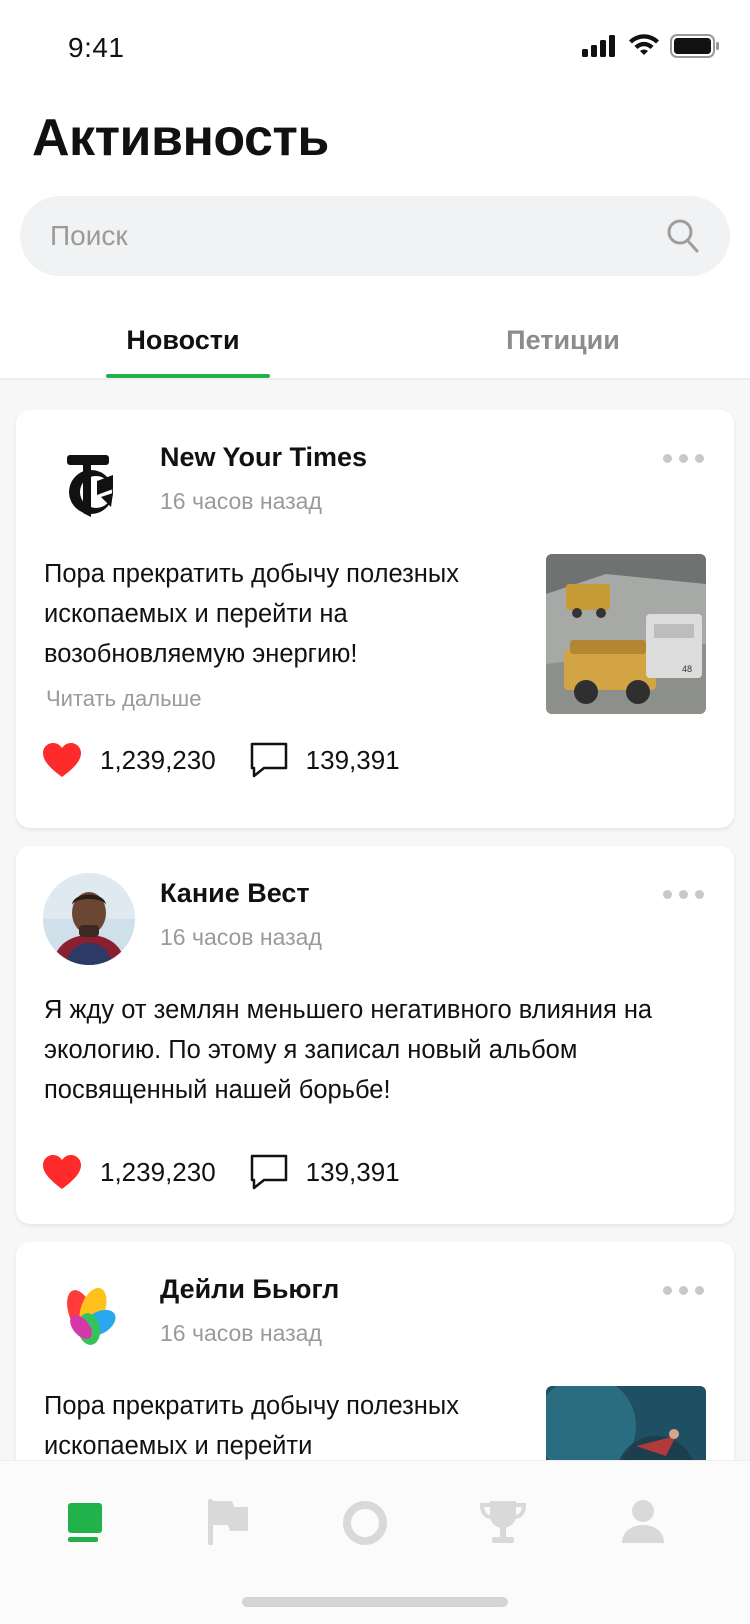 The height and width of the screenshot is (1624, 750). Describe the element at coordinates (183, 340) in the screenshot. I see `tab-news: Новости` at that location.